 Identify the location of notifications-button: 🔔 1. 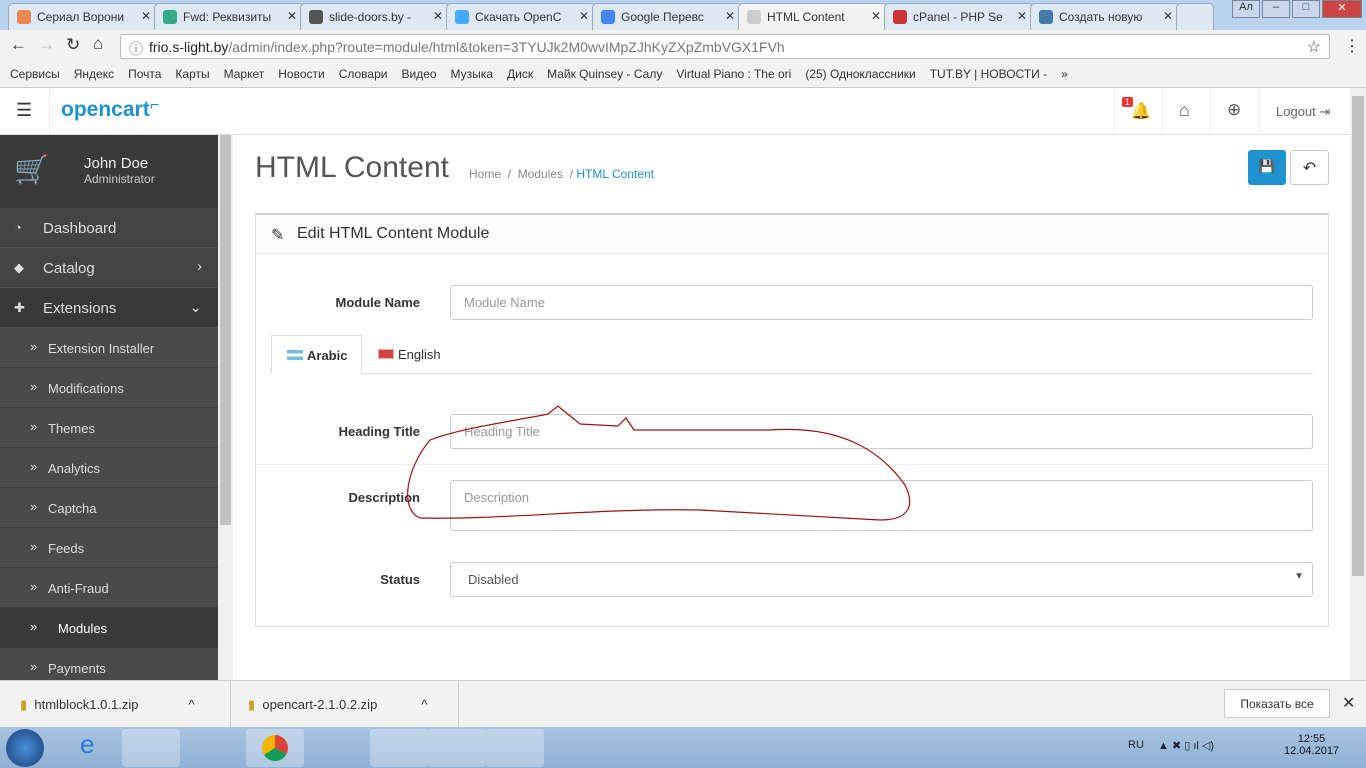
(1138, 111).